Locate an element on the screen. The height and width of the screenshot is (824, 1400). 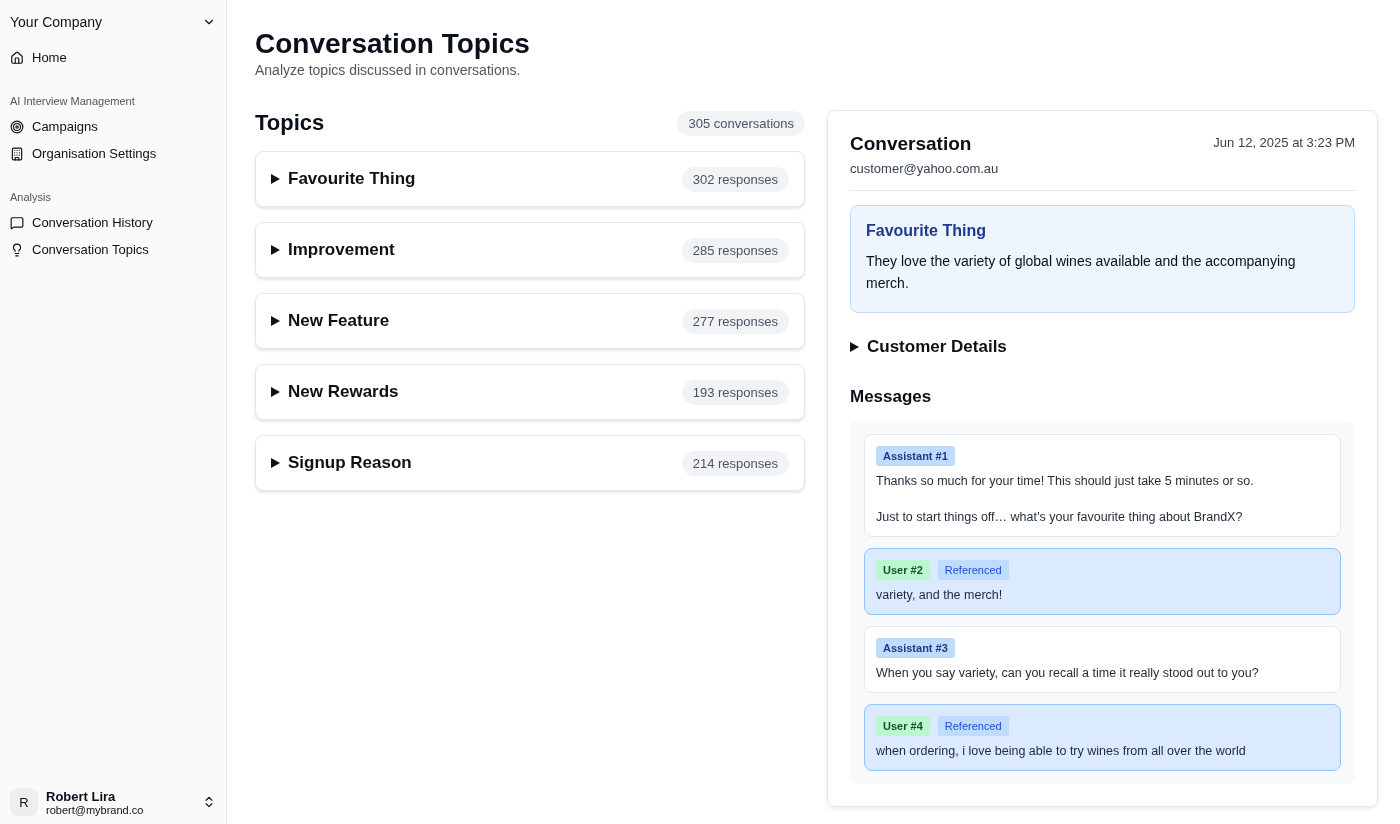
topic-row: Improvement 285 responses is located at coordinates (530, 250).